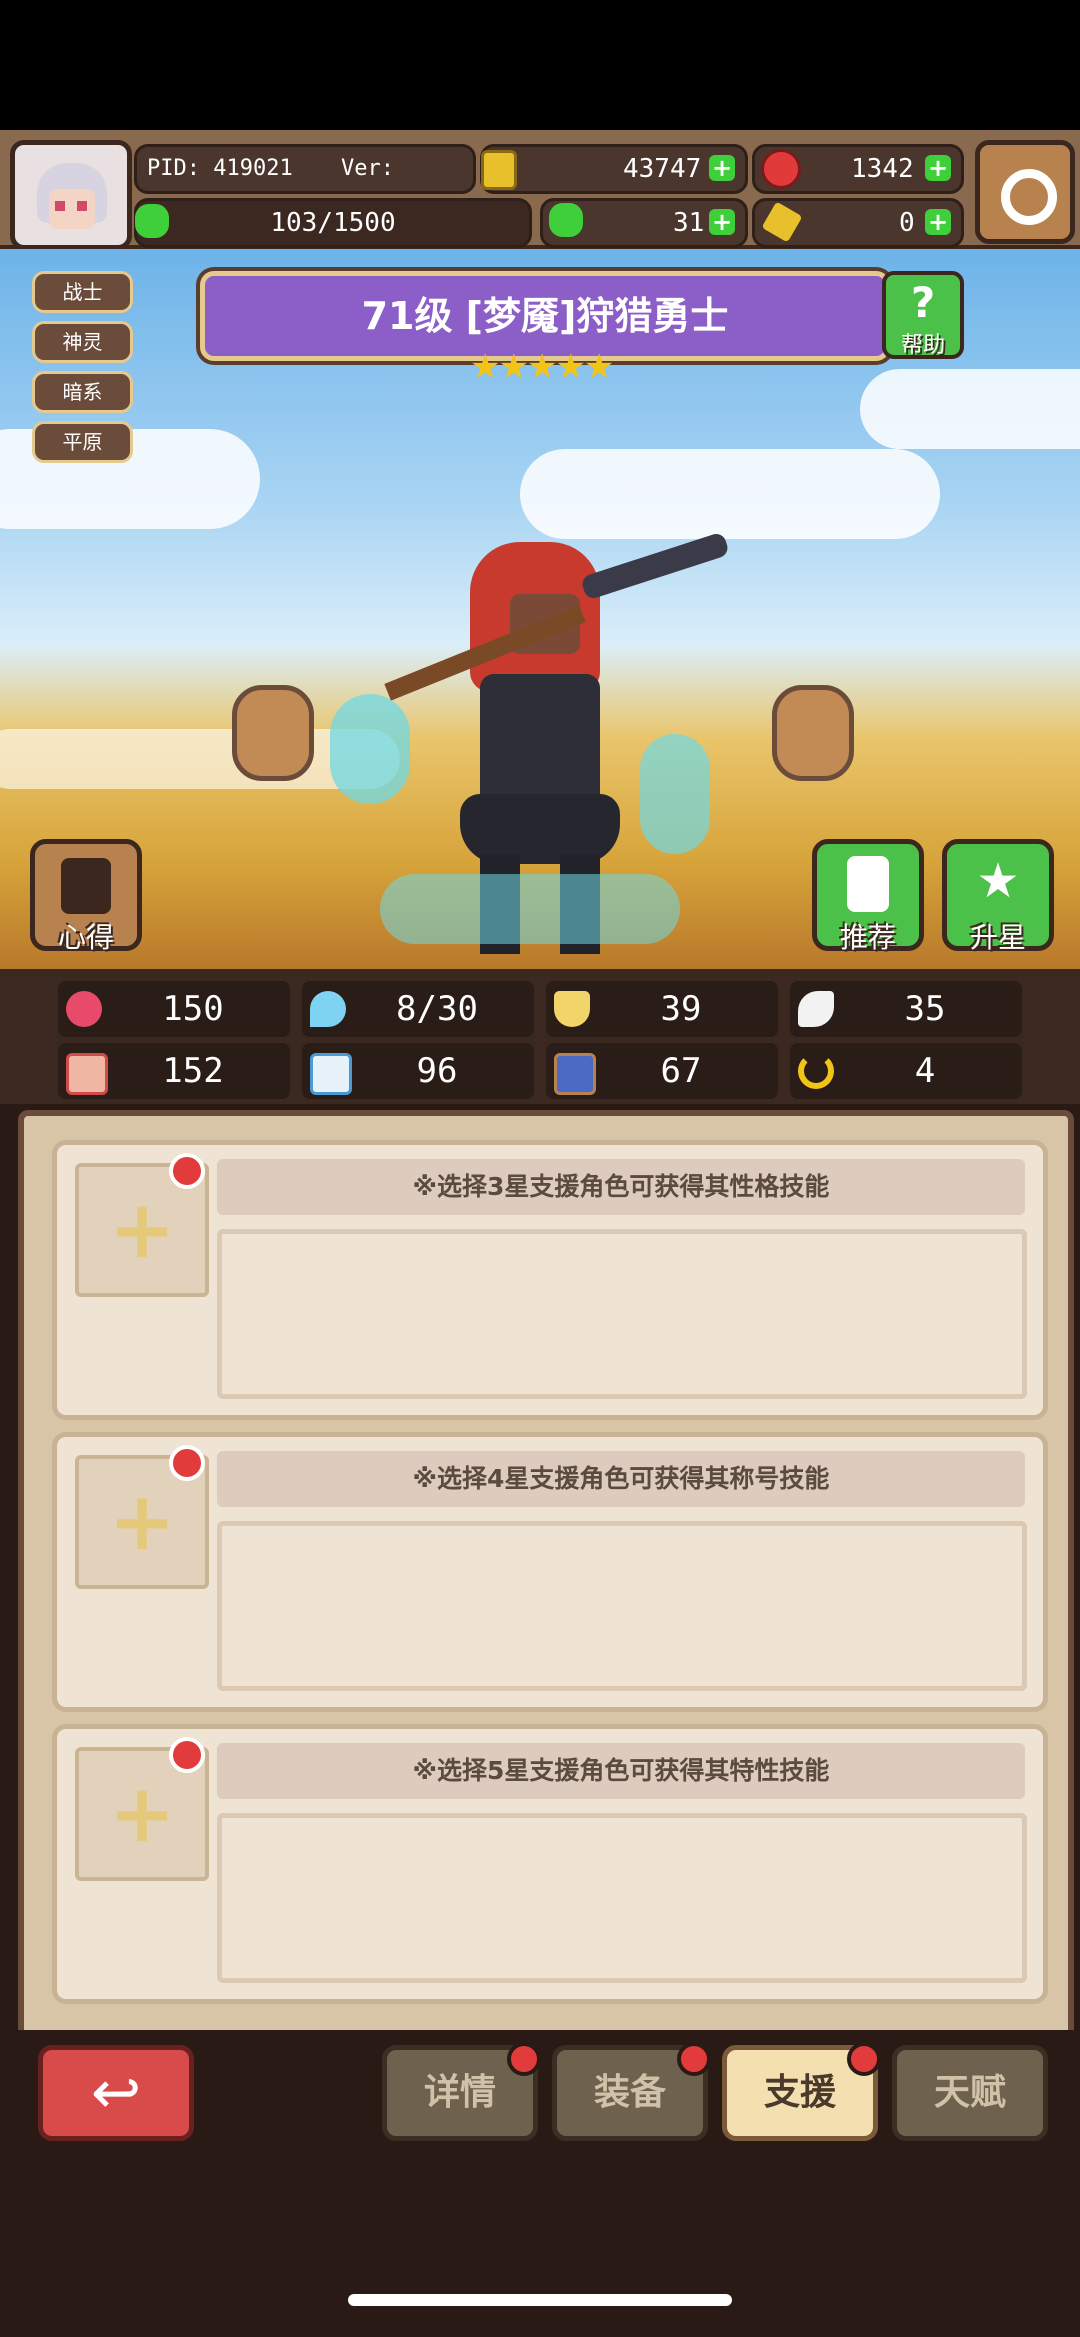  I want to click on insight-label: 心得, so click(85, 937).